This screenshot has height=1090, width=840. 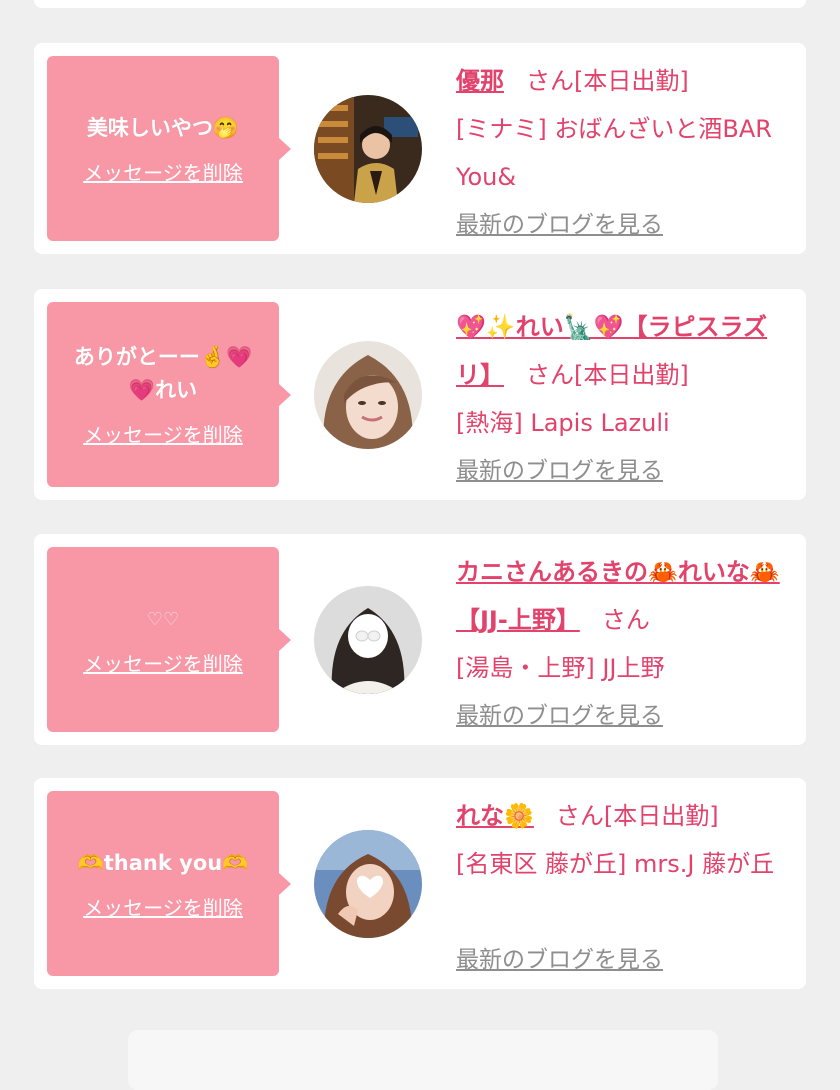 What do you see at coordinates (563, 423) in the screenshot?
I see `shop-name: [熱海] Lapis Lazuli` at bounding box center [563, 423].